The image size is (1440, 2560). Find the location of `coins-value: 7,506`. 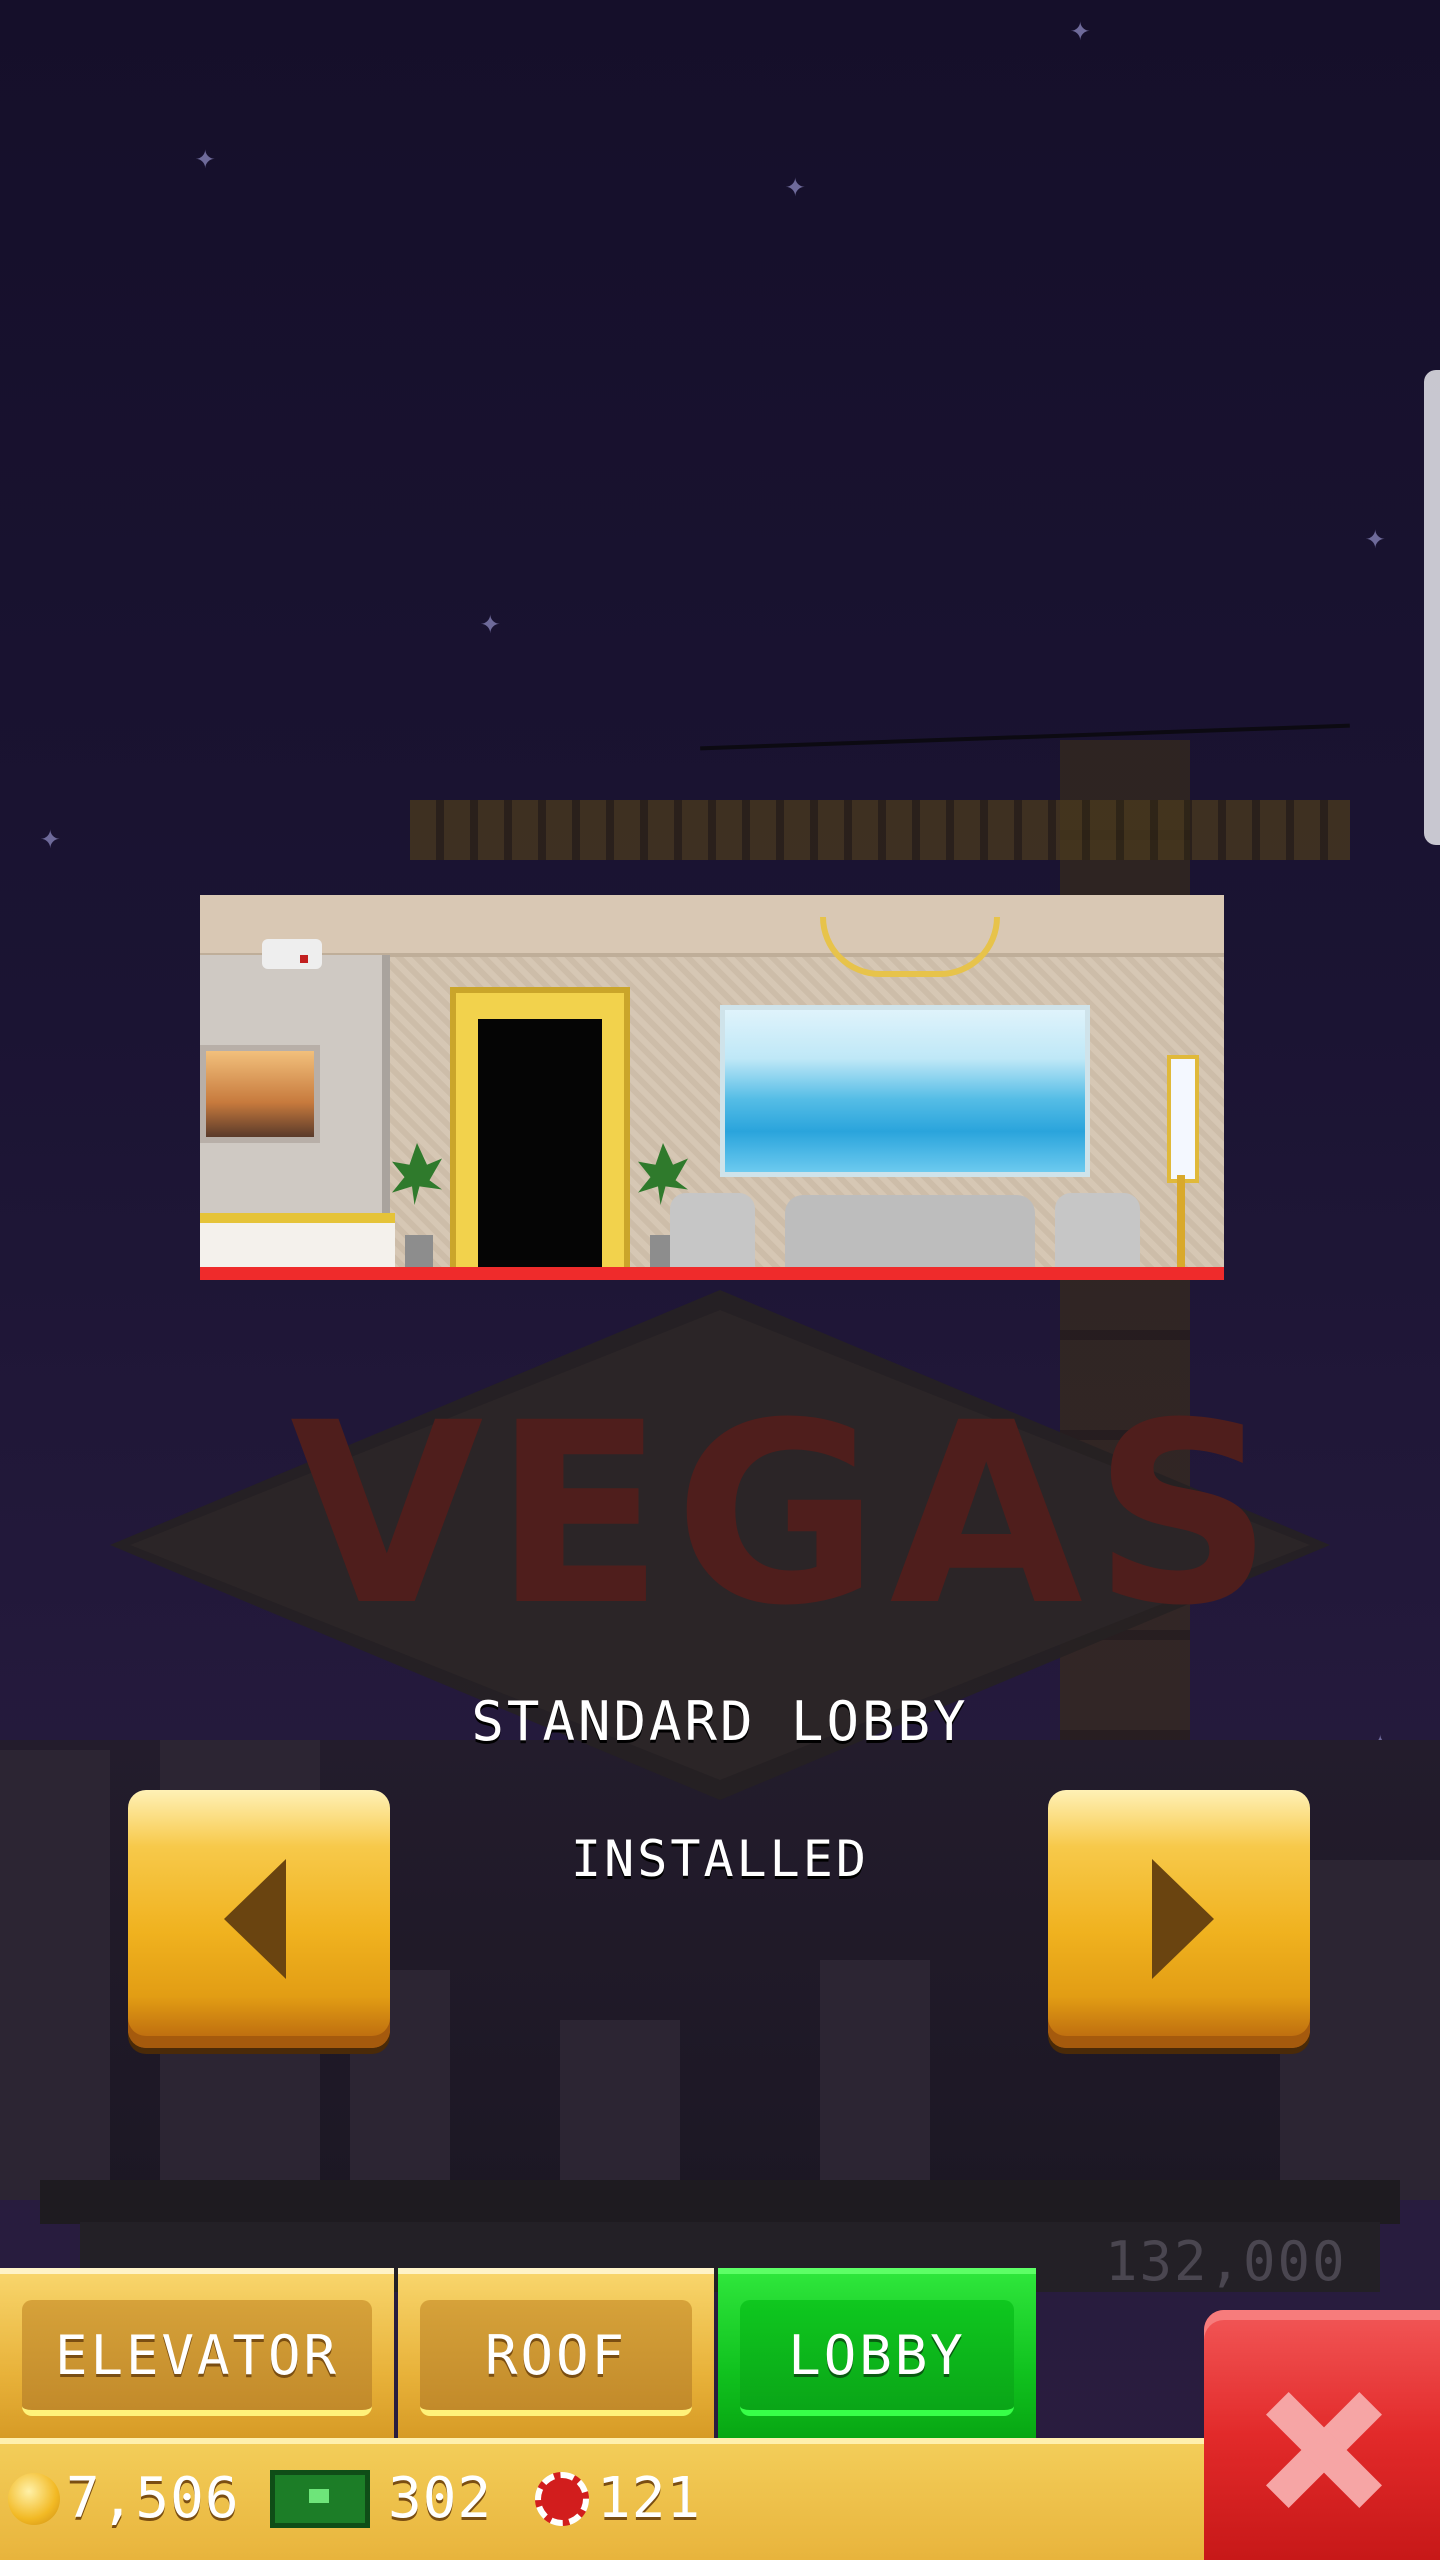

coins-value: 7,506 is located at coordinates (153, 2498).